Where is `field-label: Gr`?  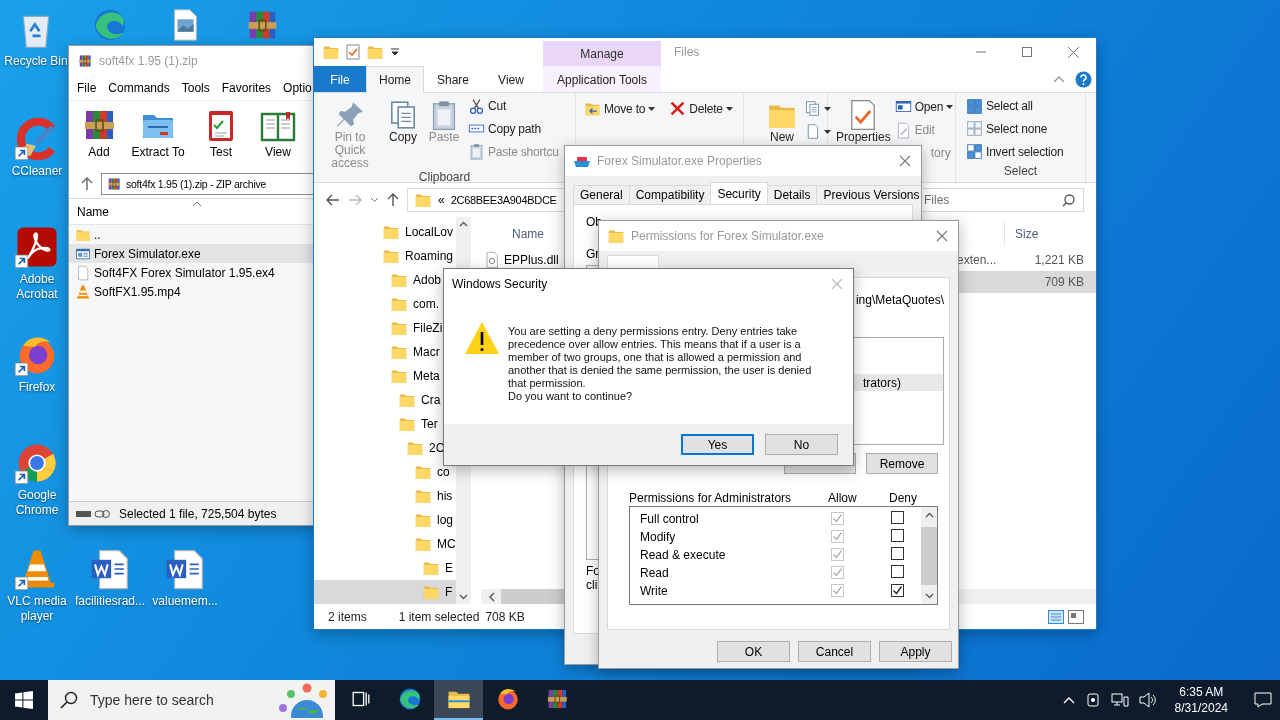 field-label: Gr is located at coordinates (593, 254).